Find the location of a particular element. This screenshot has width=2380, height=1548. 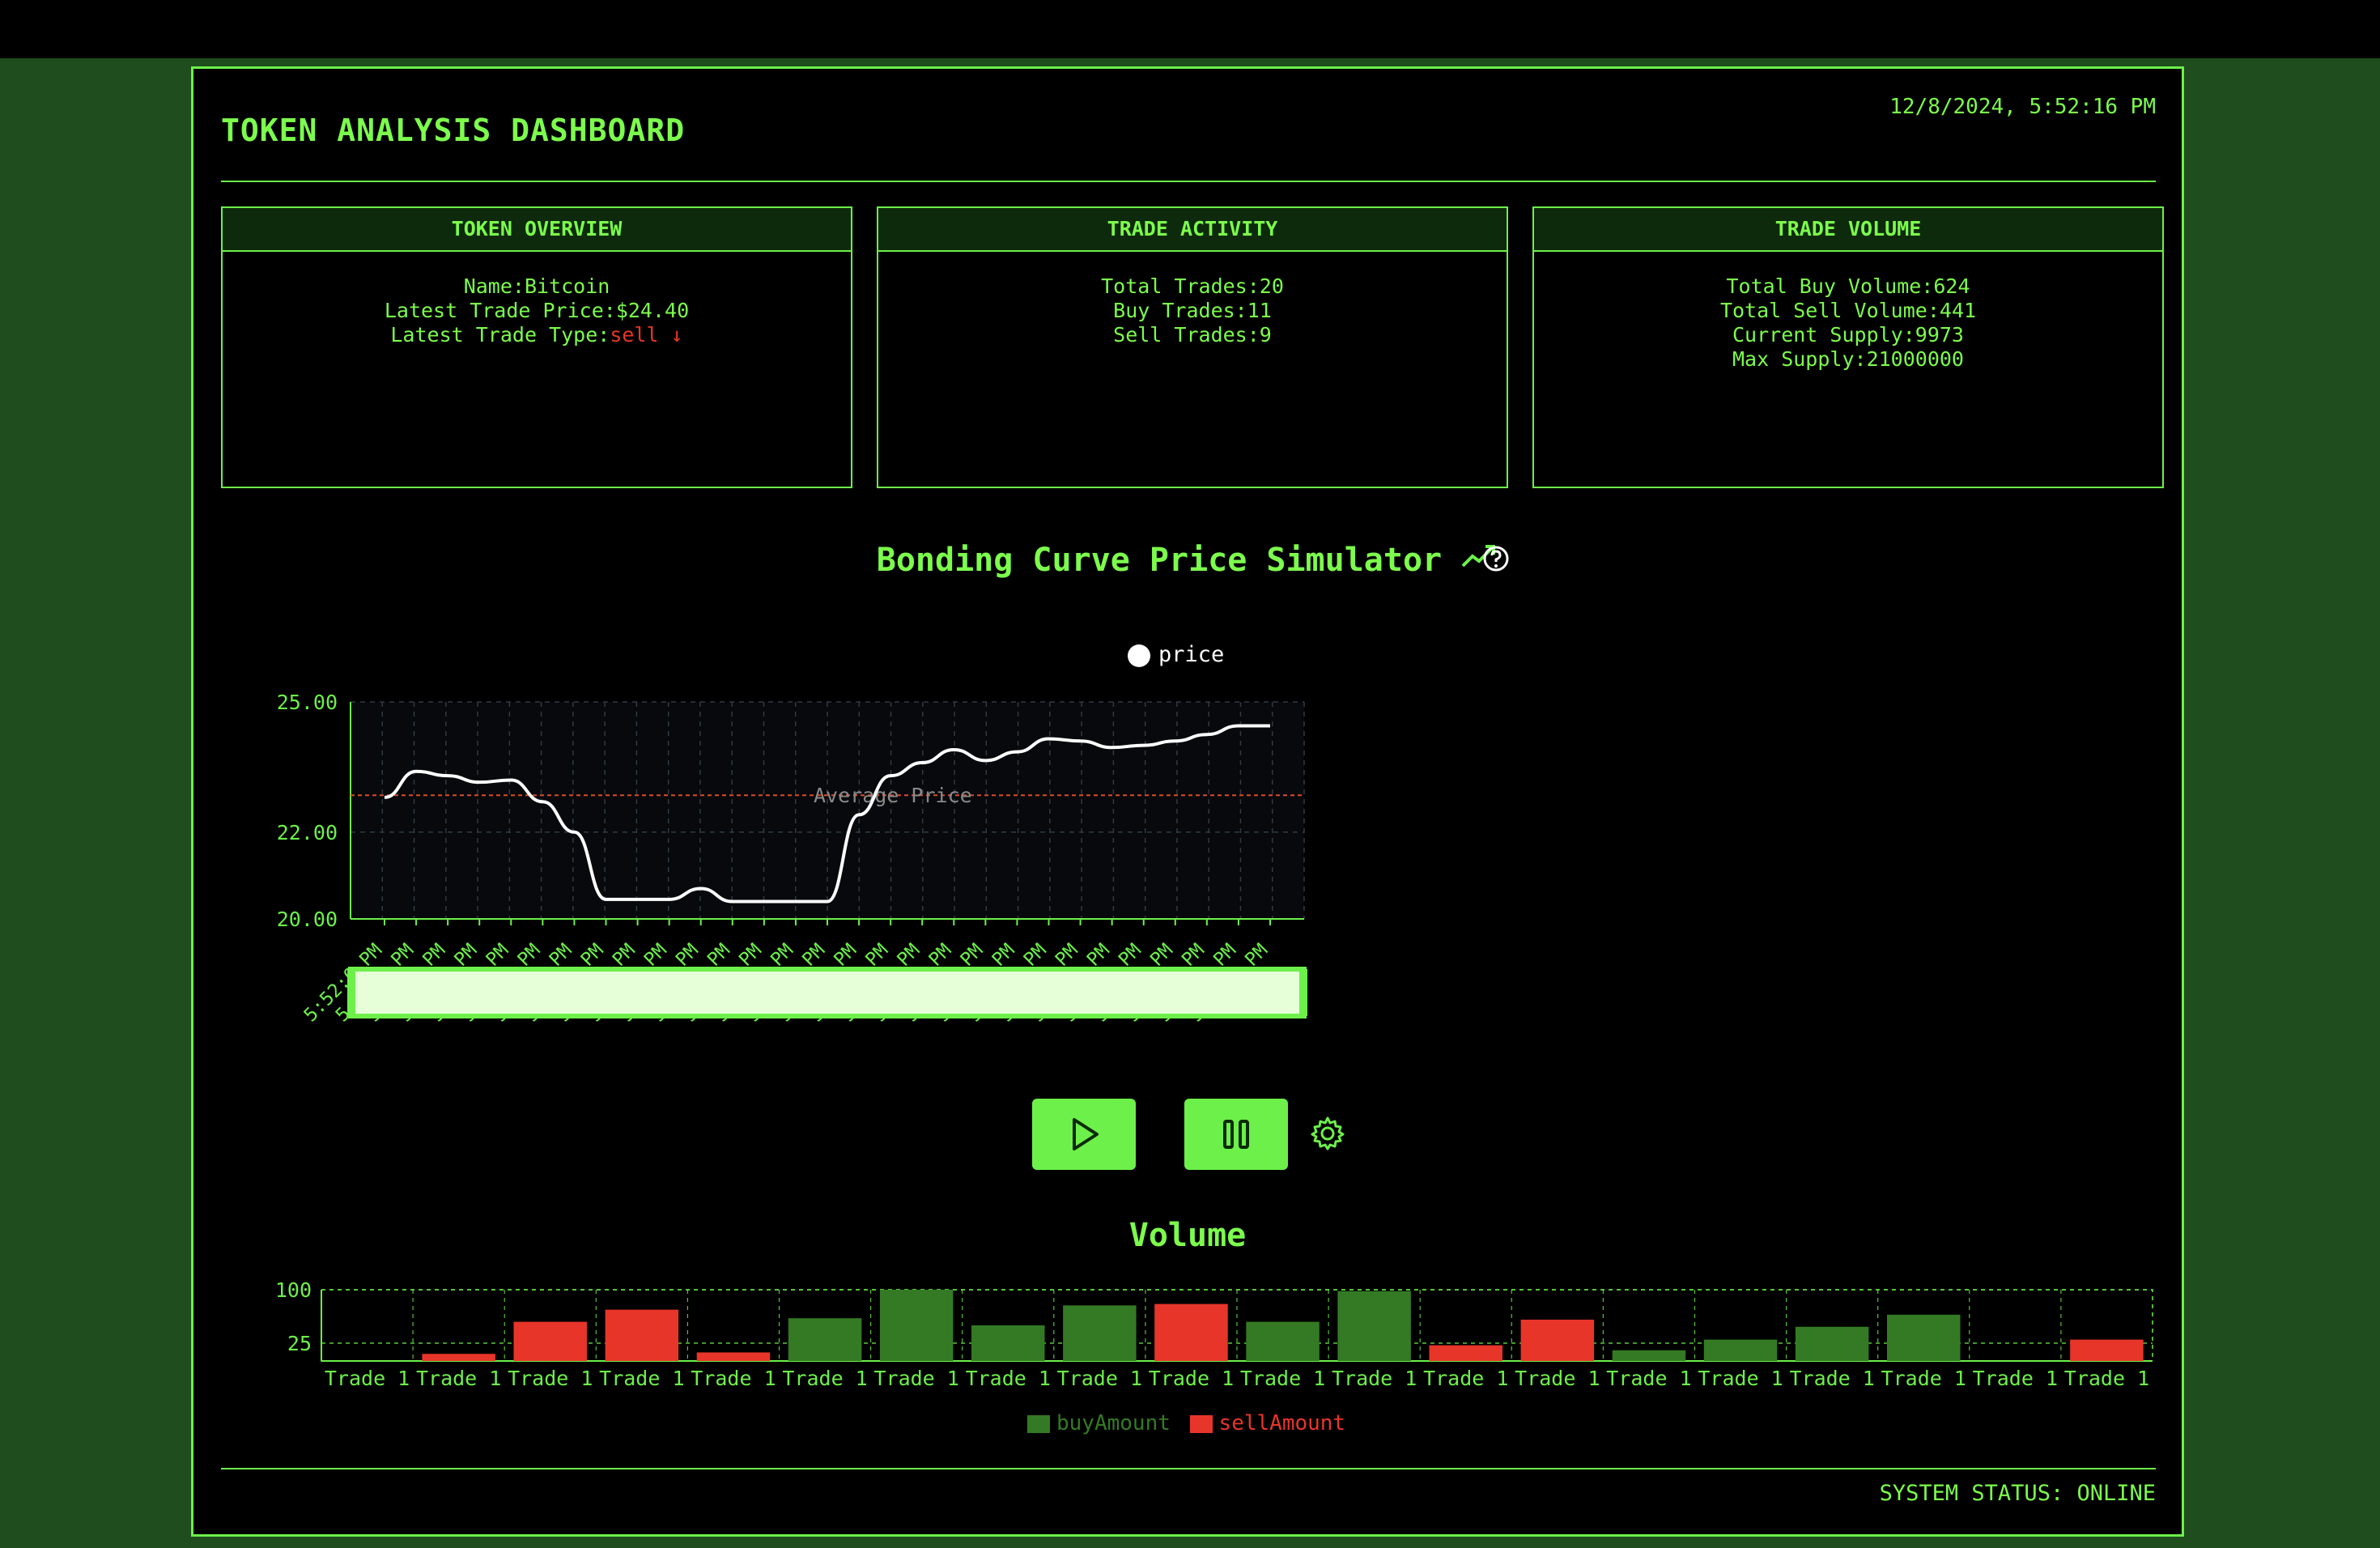

pause-button is located at coordinates (1236, 1135).